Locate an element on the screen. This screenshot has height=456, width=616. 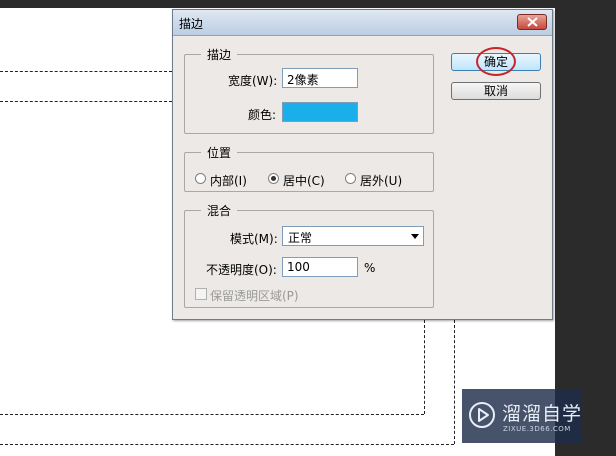
dialog-titlebar: 描边 is located at coordinates (362, 23).